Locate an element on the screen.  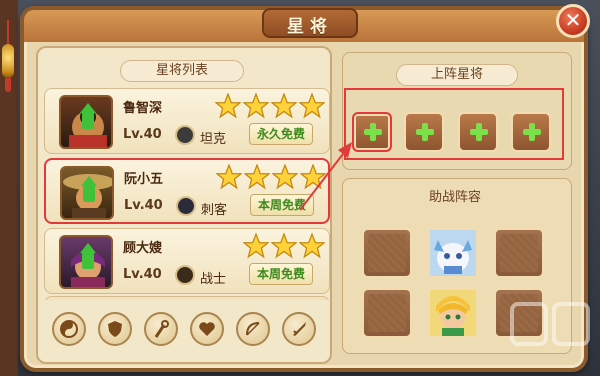
filter-warrior-button is located at coordinates (299, 329).